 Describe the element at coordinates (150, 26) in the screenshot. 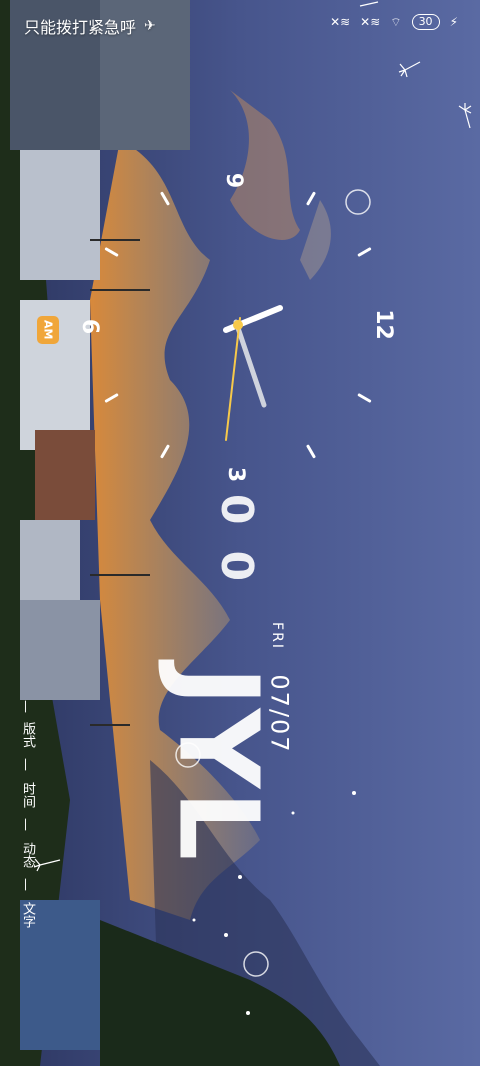

I see `no-sim-icon: ✈︎` at that location.